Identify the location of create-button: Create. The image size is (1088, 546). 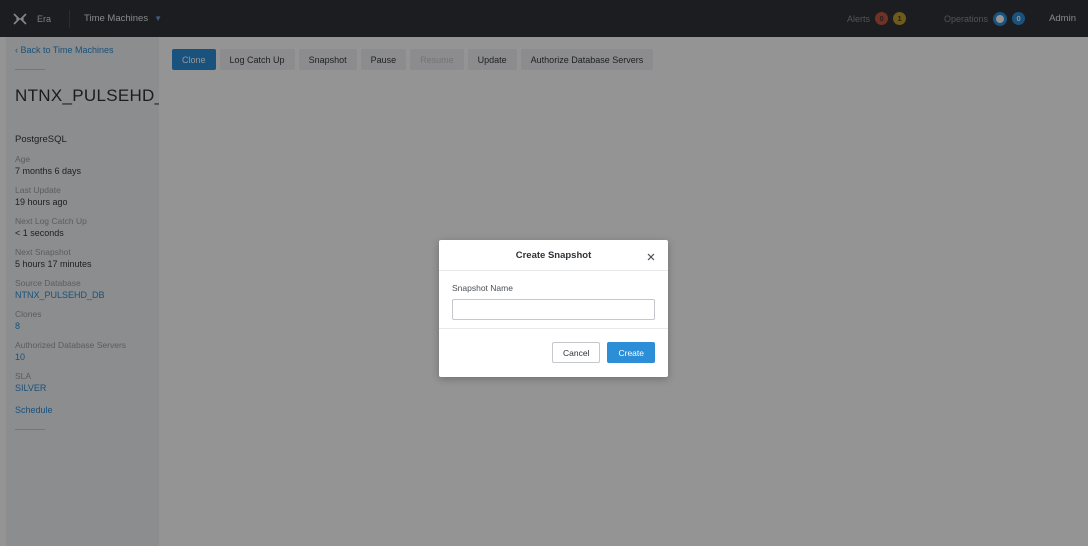
(631, 352).